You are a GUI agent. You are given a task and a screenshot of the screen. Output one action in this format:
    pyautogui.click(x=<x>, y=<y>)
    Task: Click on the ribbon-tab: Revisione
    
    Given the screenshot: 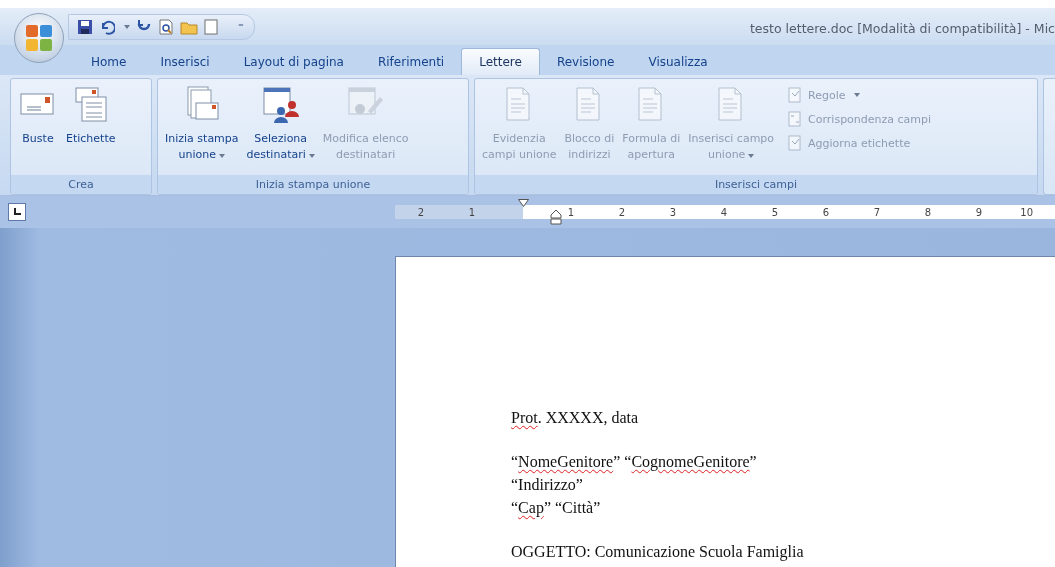 What is the action you would take?
    pyautogui.click(x=585, y=62)
    